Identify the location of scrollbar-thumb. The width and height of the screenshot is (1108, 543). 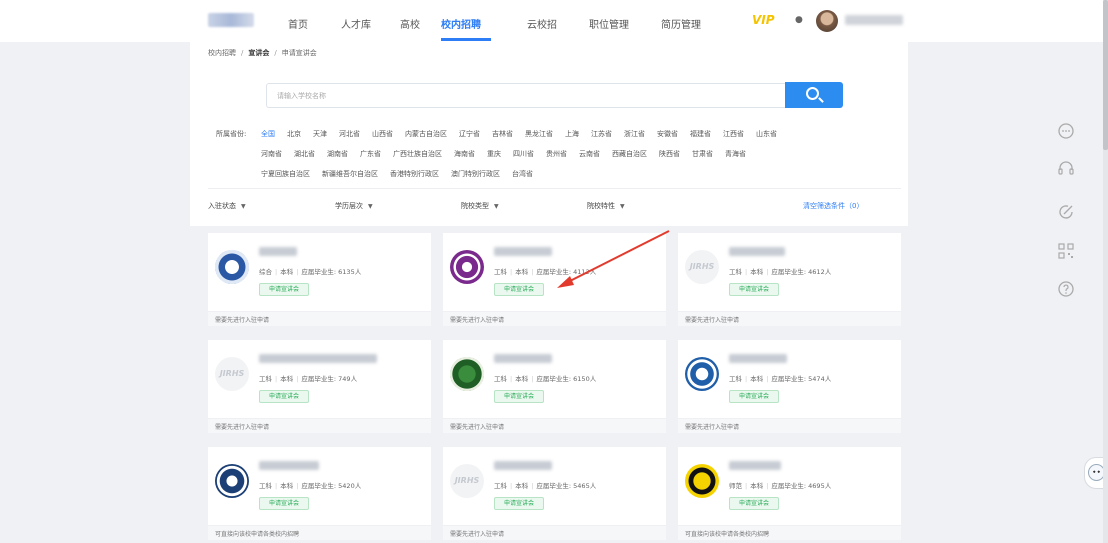
(1105, 75).